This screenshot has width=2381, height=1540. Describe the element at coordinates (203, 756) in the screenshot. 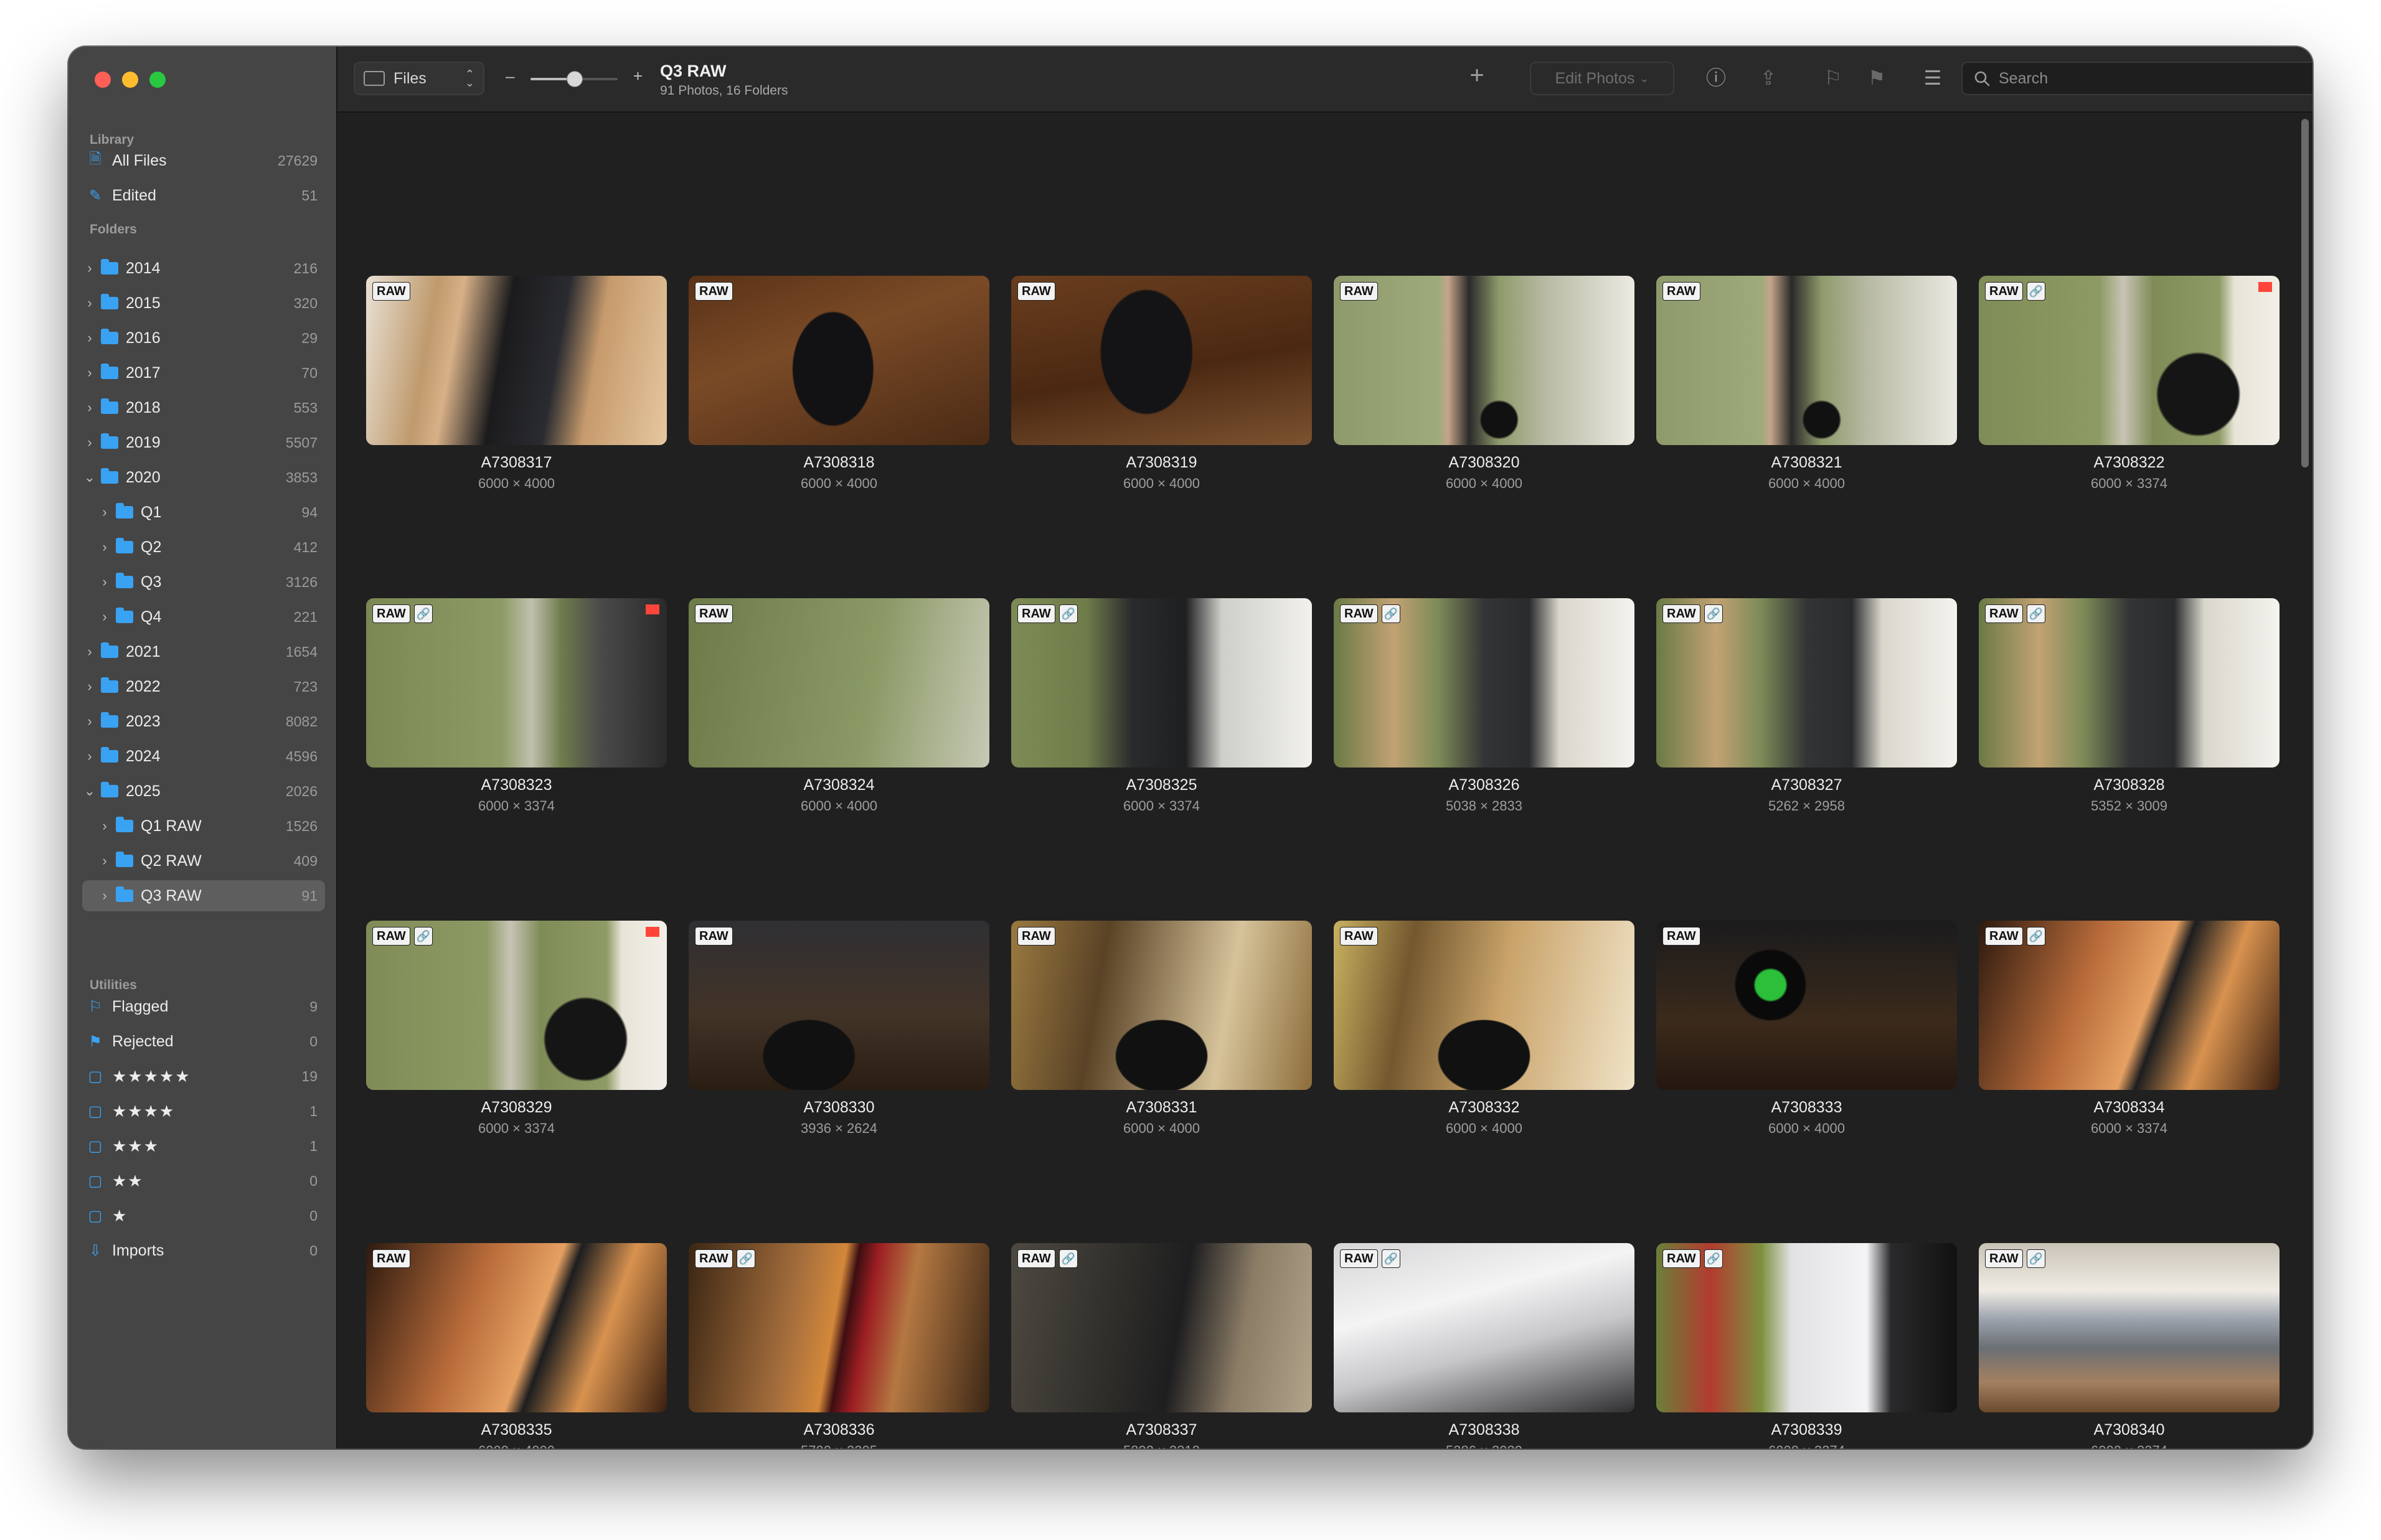

I see `sidebar-item-folder: › 2024 4596` at that location.